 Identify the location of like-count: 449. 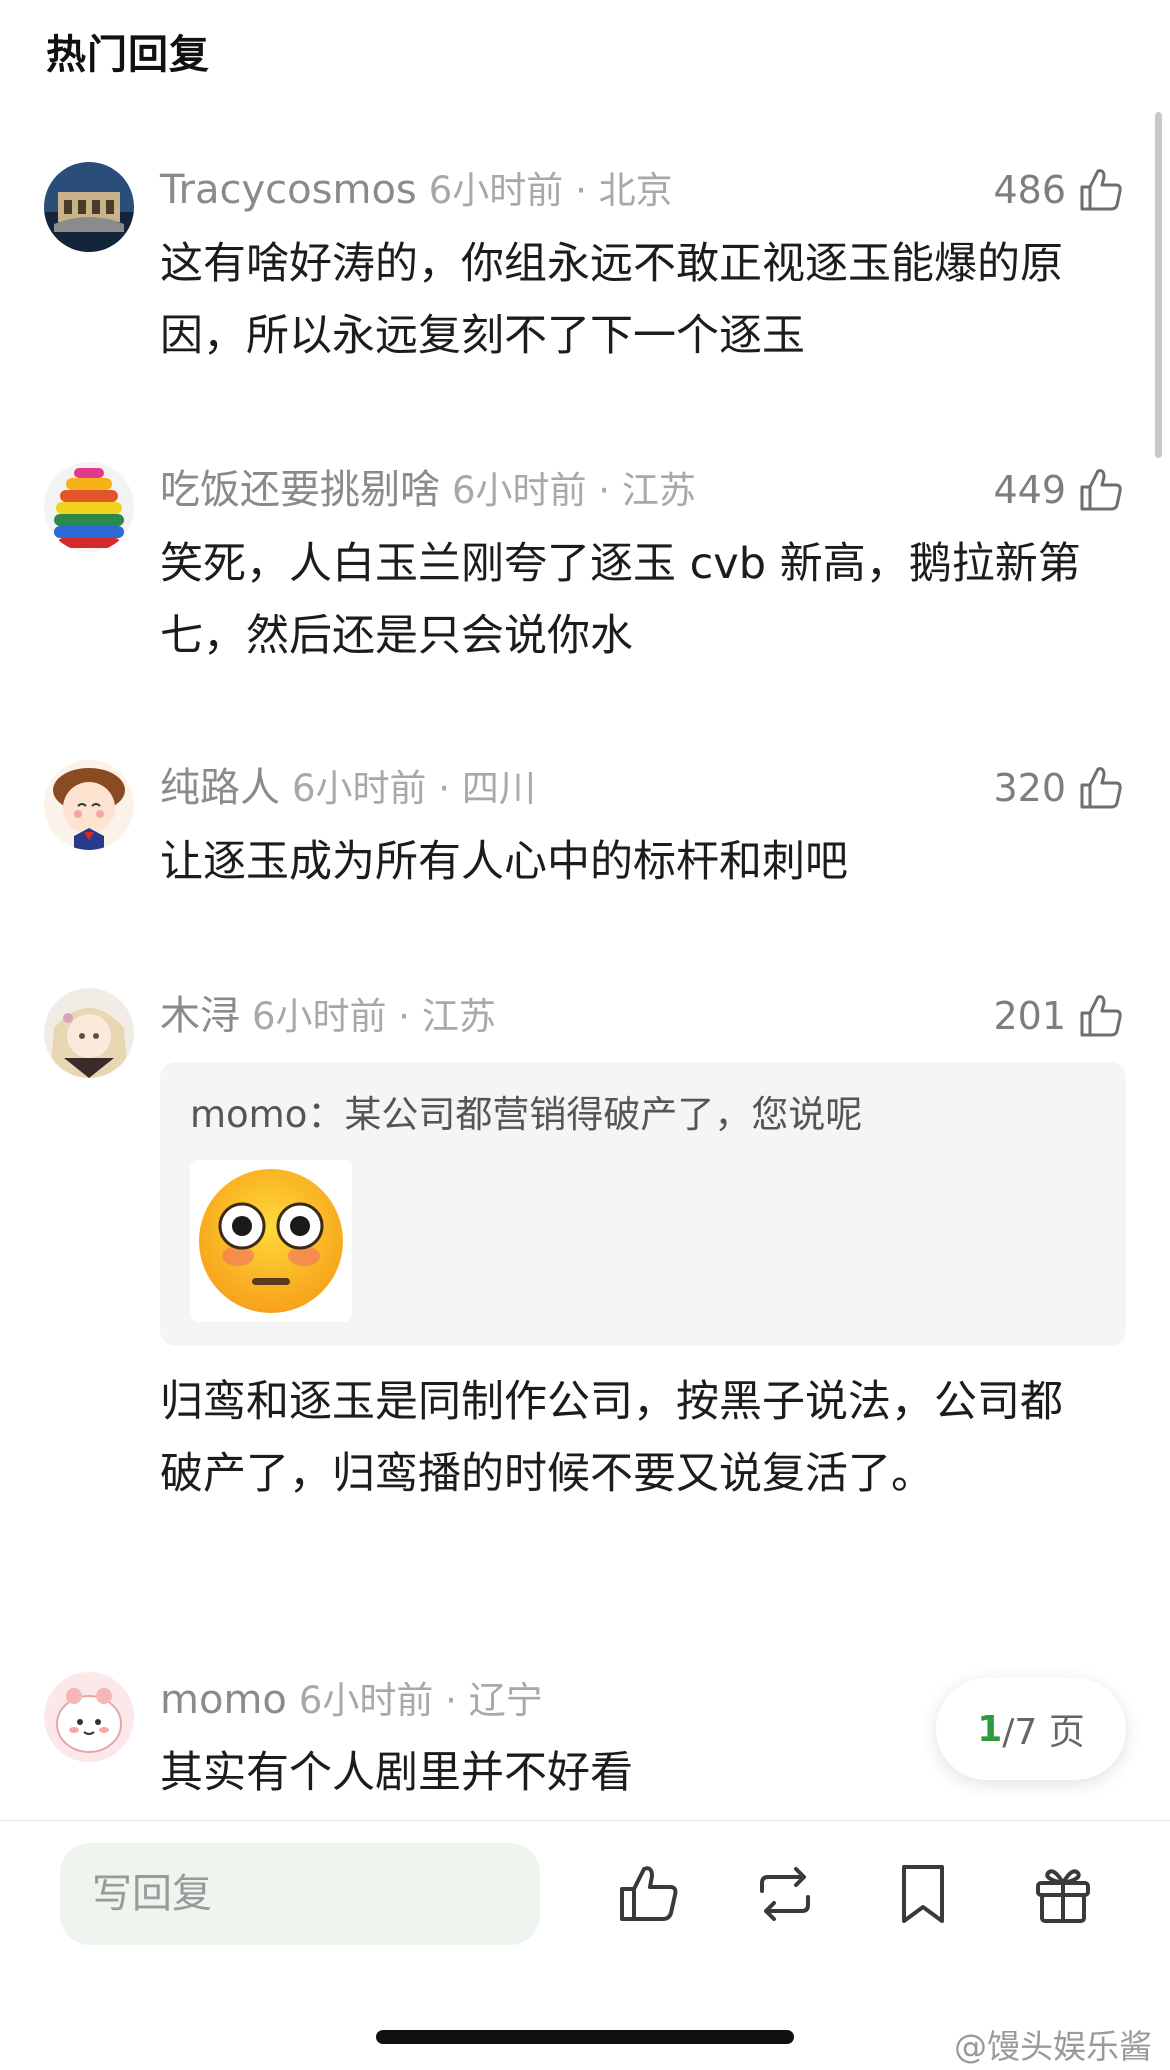
(1029, 490).